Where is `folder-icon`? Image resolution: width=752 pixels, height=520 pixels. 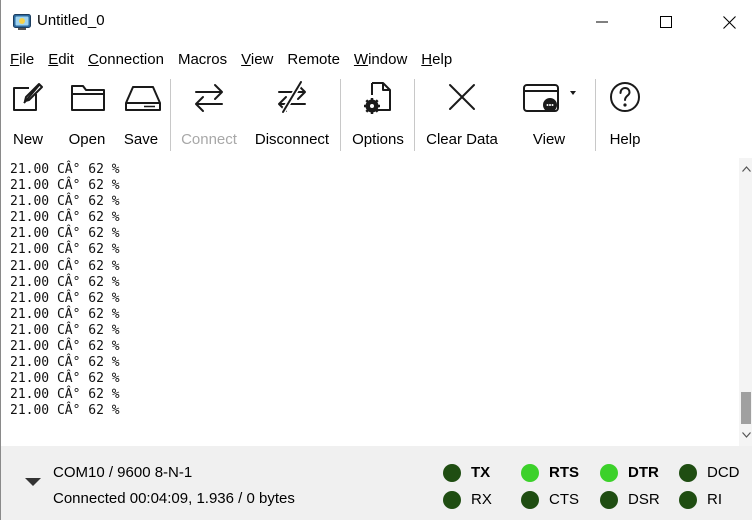
folder-icon is located at coordinates (87, 97).